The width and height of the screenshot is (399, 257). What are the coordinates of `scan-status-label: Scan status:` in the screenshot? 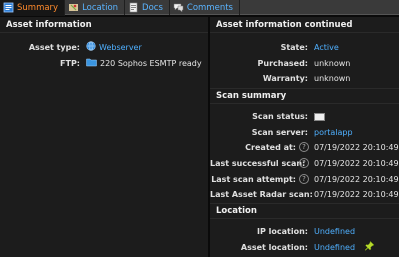 It's located at (280, 116).